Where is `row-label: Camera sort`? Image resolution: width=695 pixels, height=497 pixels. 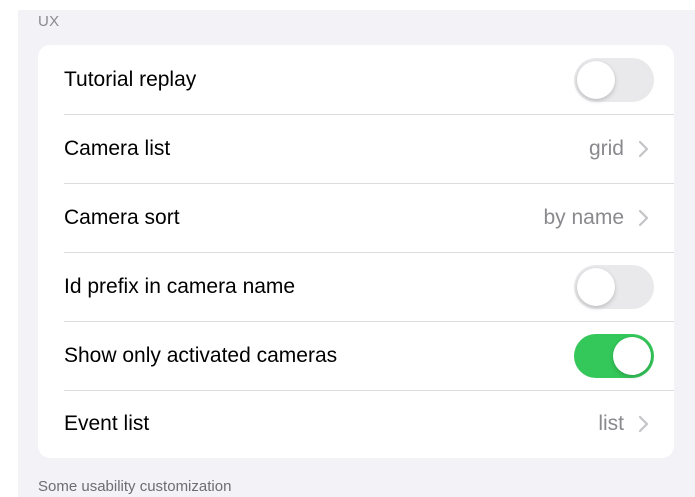 row-label: Camera sort is located at coordinates (122, 217).